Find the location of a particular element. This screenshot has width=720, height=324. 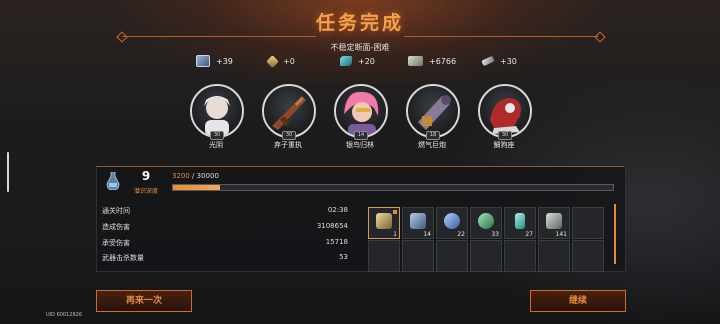

reward-grid: 1 14 22 33 27 141 is located at coordinates (490, 237).